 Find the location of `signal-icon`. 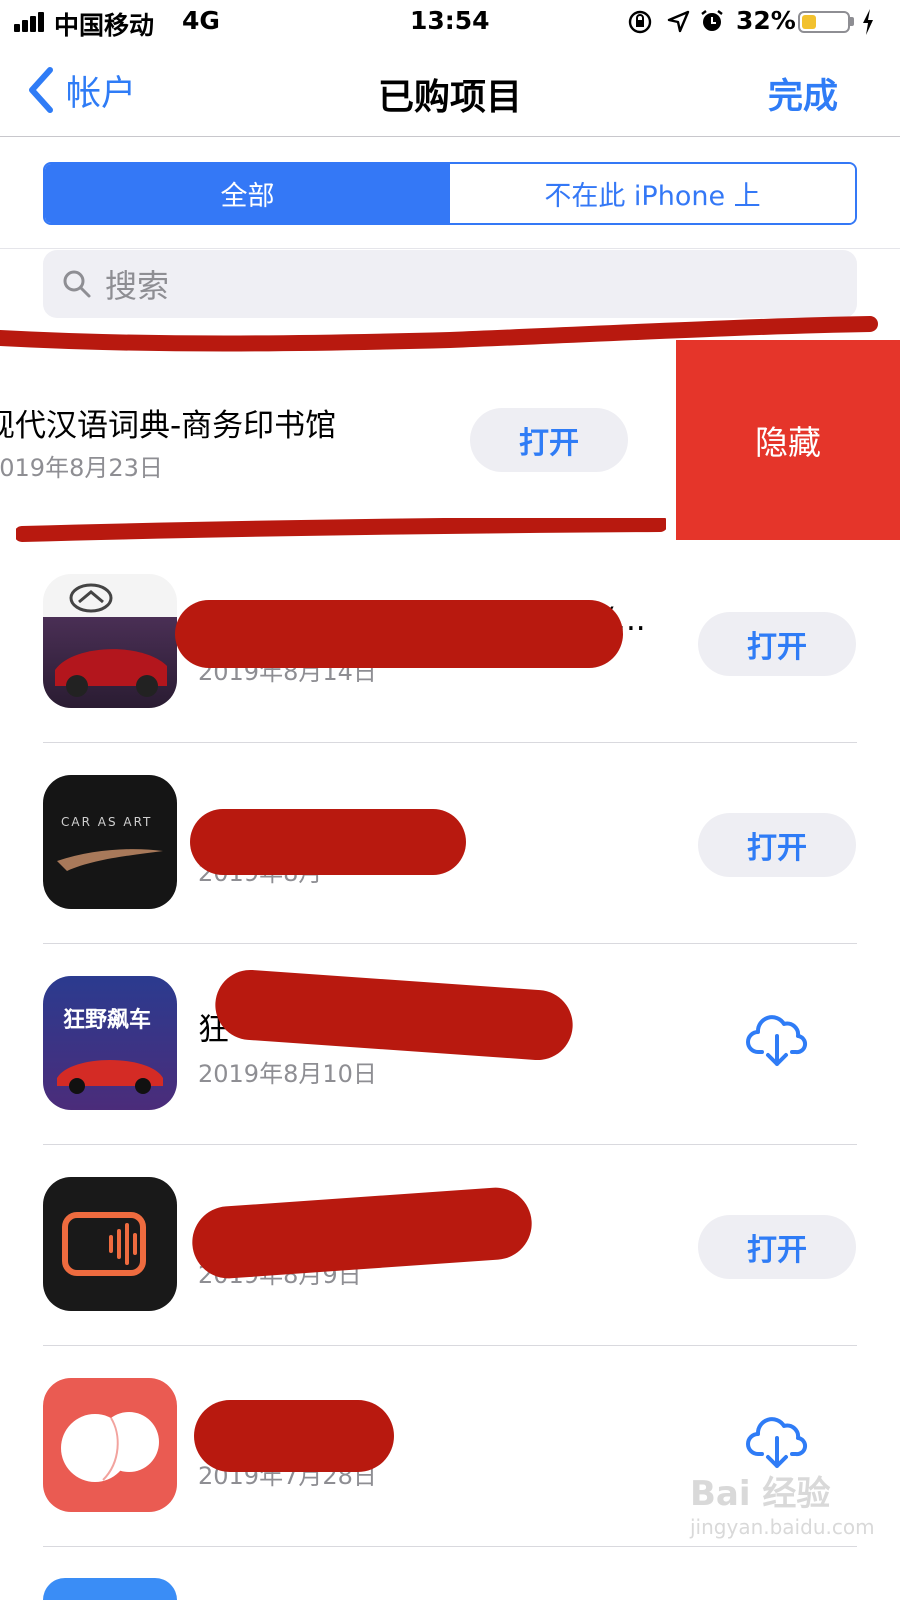

signal-icon is located at coordinates (30, 22).